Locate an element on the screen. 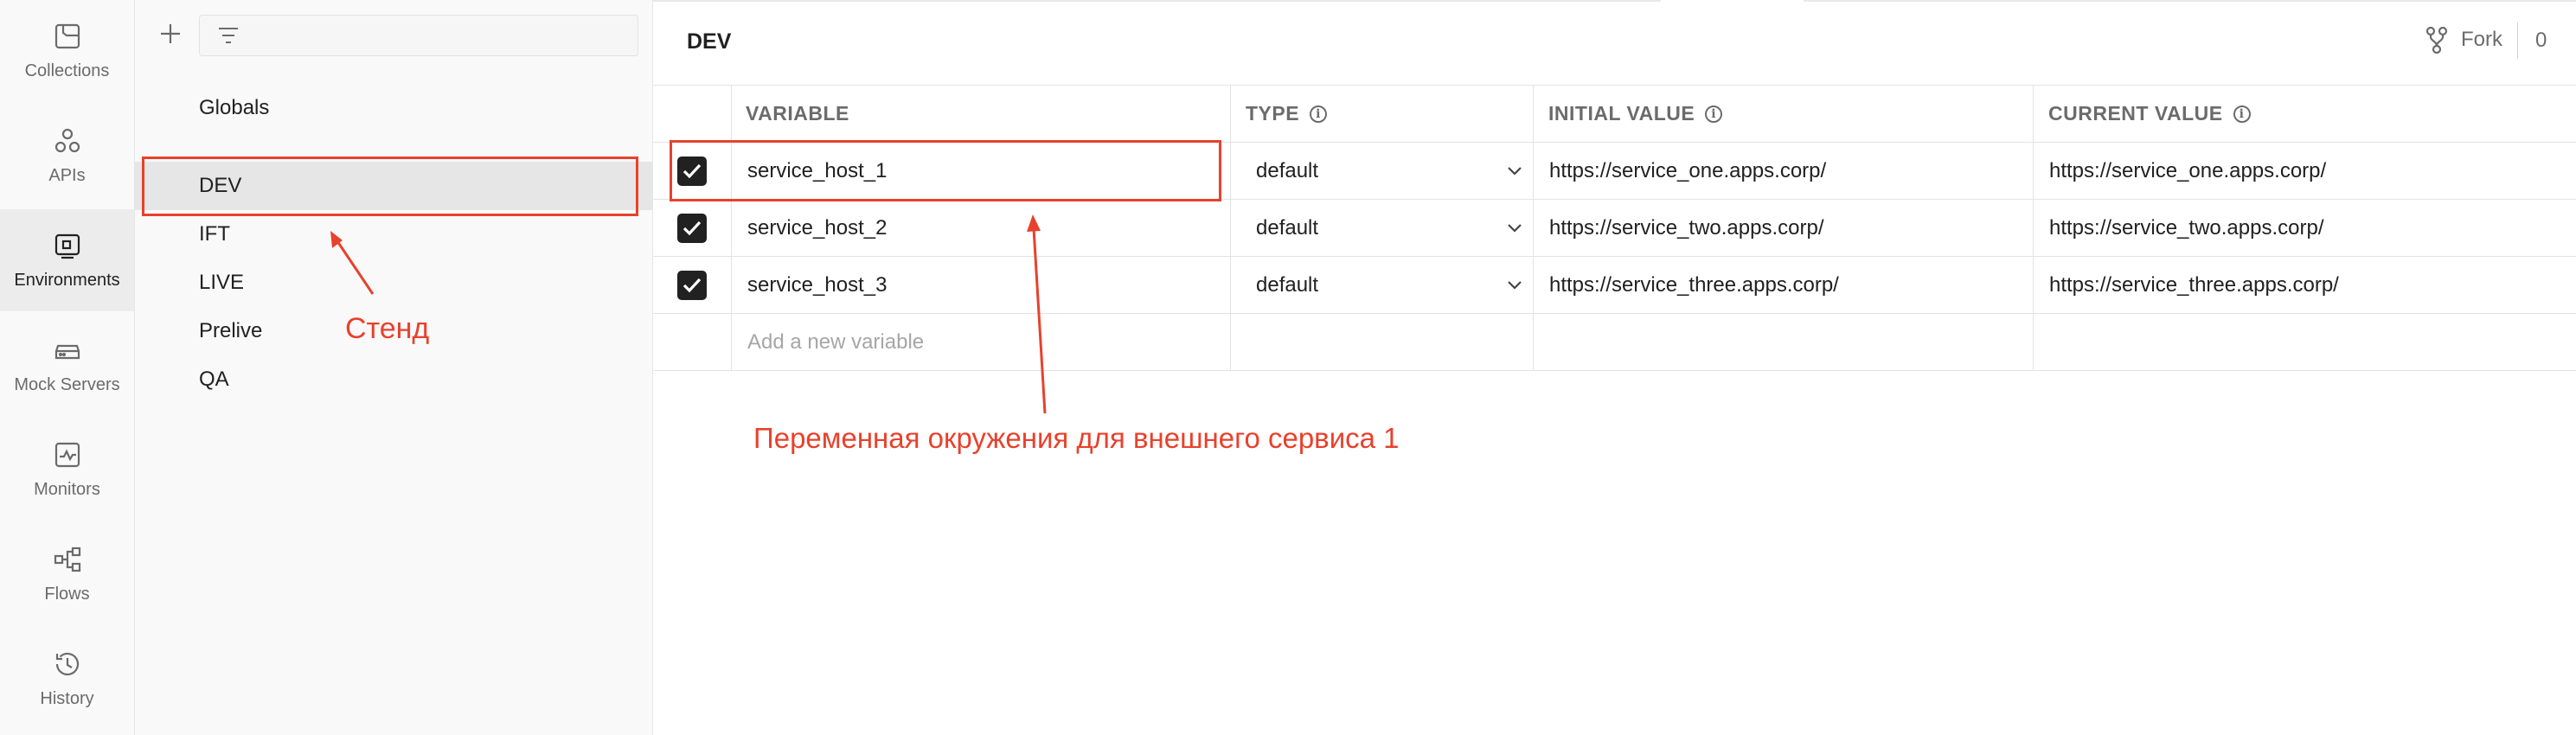 This screenshot has width=2576, height=735. sidebar-item-history: History is located at coordinates (67, 679).